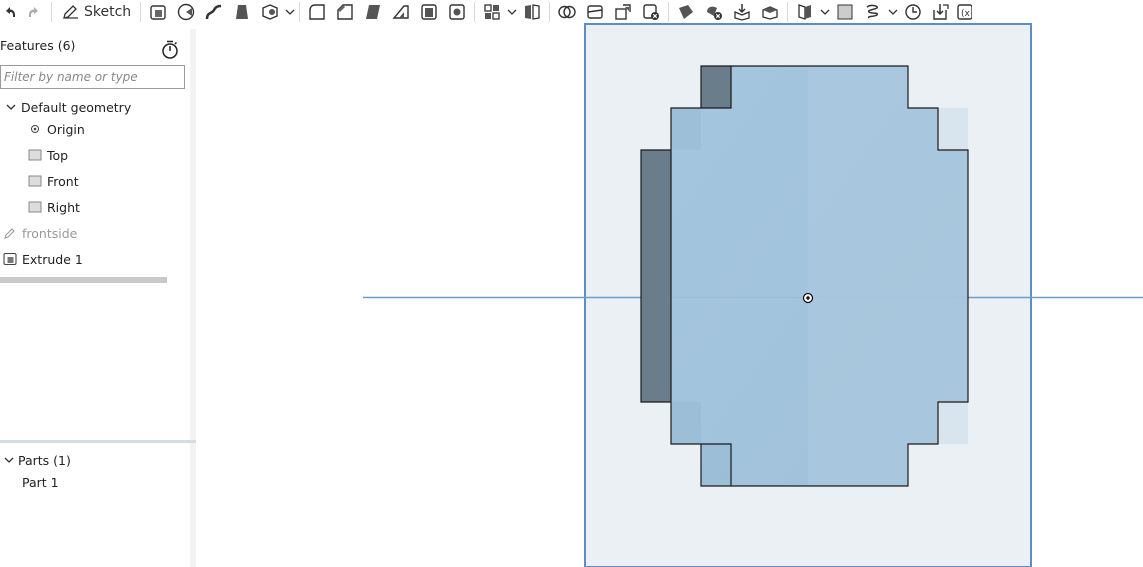 The image size is (1143, 567). Describe the element at coordinates (38, 45) in the screenshot. I see `features-header: Features (6)` at that location.